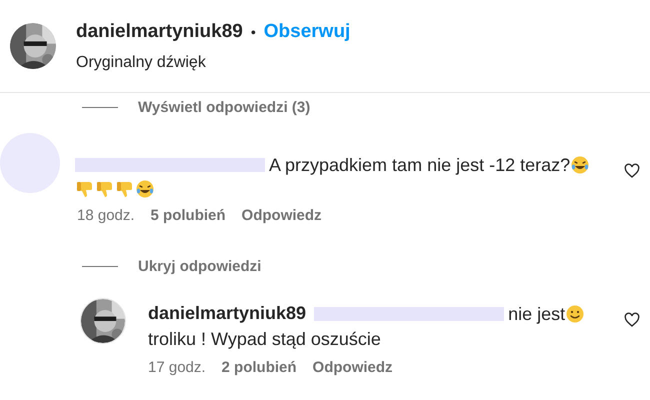  I want to click on likes-link: 2 polubień, so click(259, 368).